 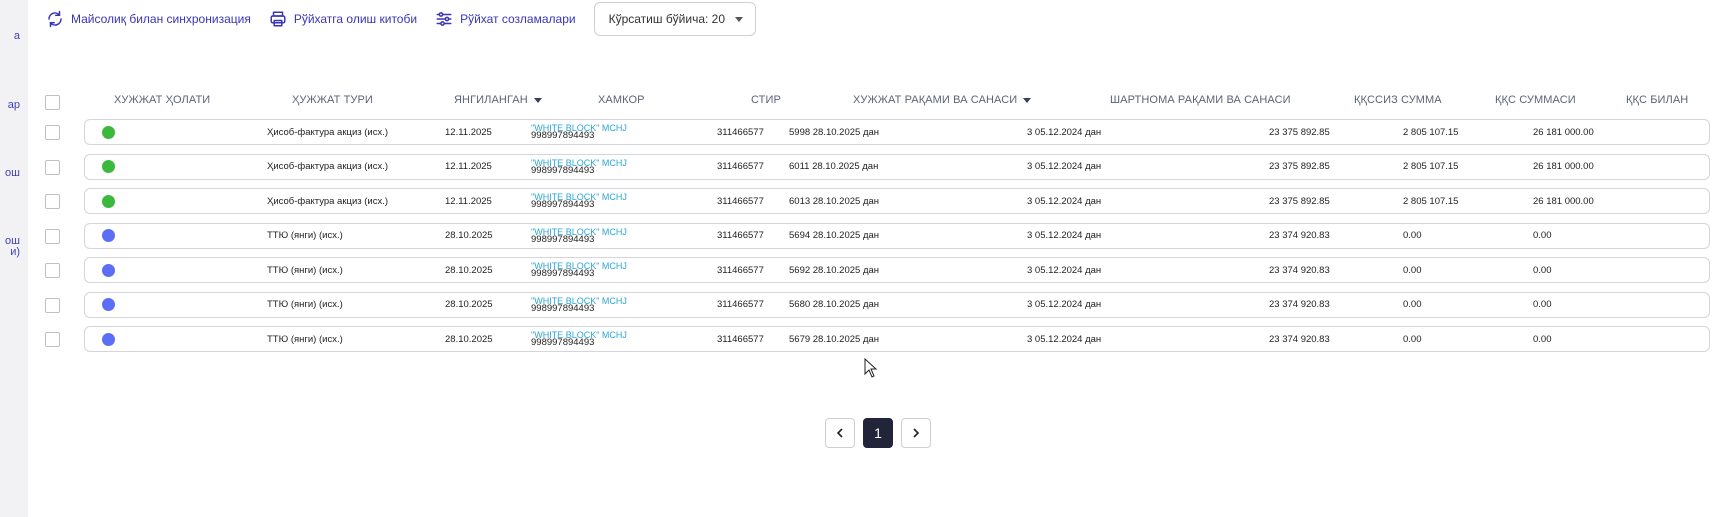 What do you see at coordinates (468, 201) in the screenshot?
I see `cell-updated: 12.11.2025` at bounding box center [468, 201].